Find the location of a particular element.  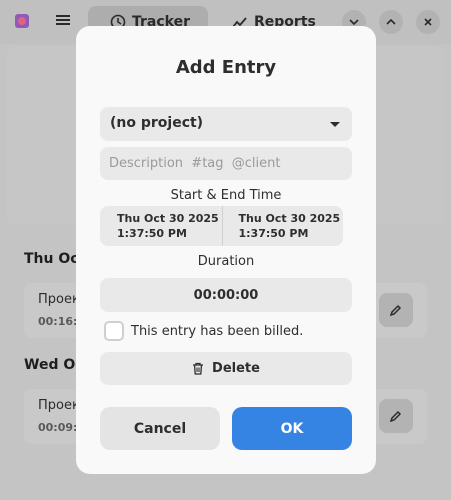

end-time-button: Thu Oct 30 2025 1:37:50 PM is located at coordinates (282, 226).